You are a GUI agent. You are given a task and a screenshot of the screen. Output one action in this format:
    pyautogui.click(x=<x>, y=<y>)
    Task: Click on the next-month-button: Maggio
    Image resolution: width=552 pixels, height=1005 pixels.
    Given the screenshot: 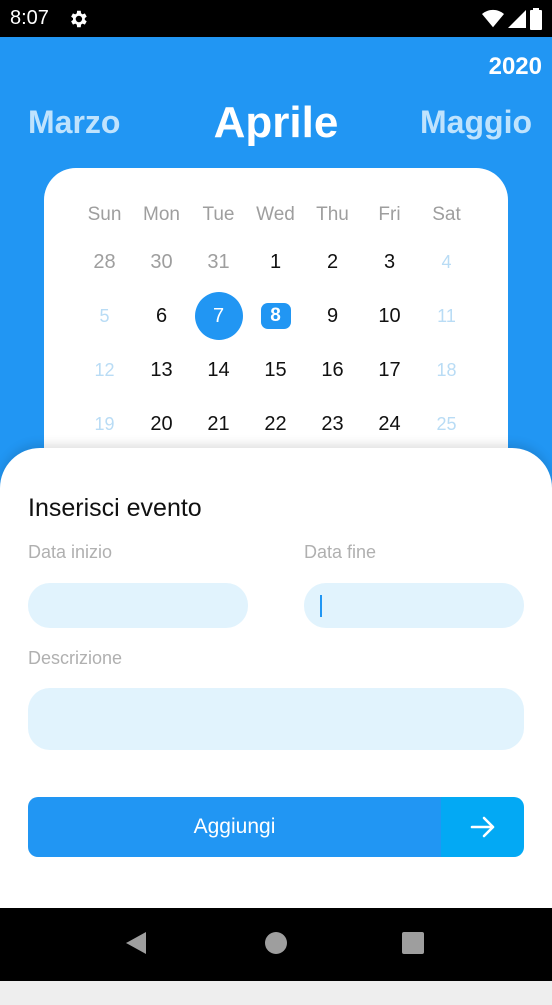 What is the action you would take?
    pyautogui.click(x=476, y=122)
    